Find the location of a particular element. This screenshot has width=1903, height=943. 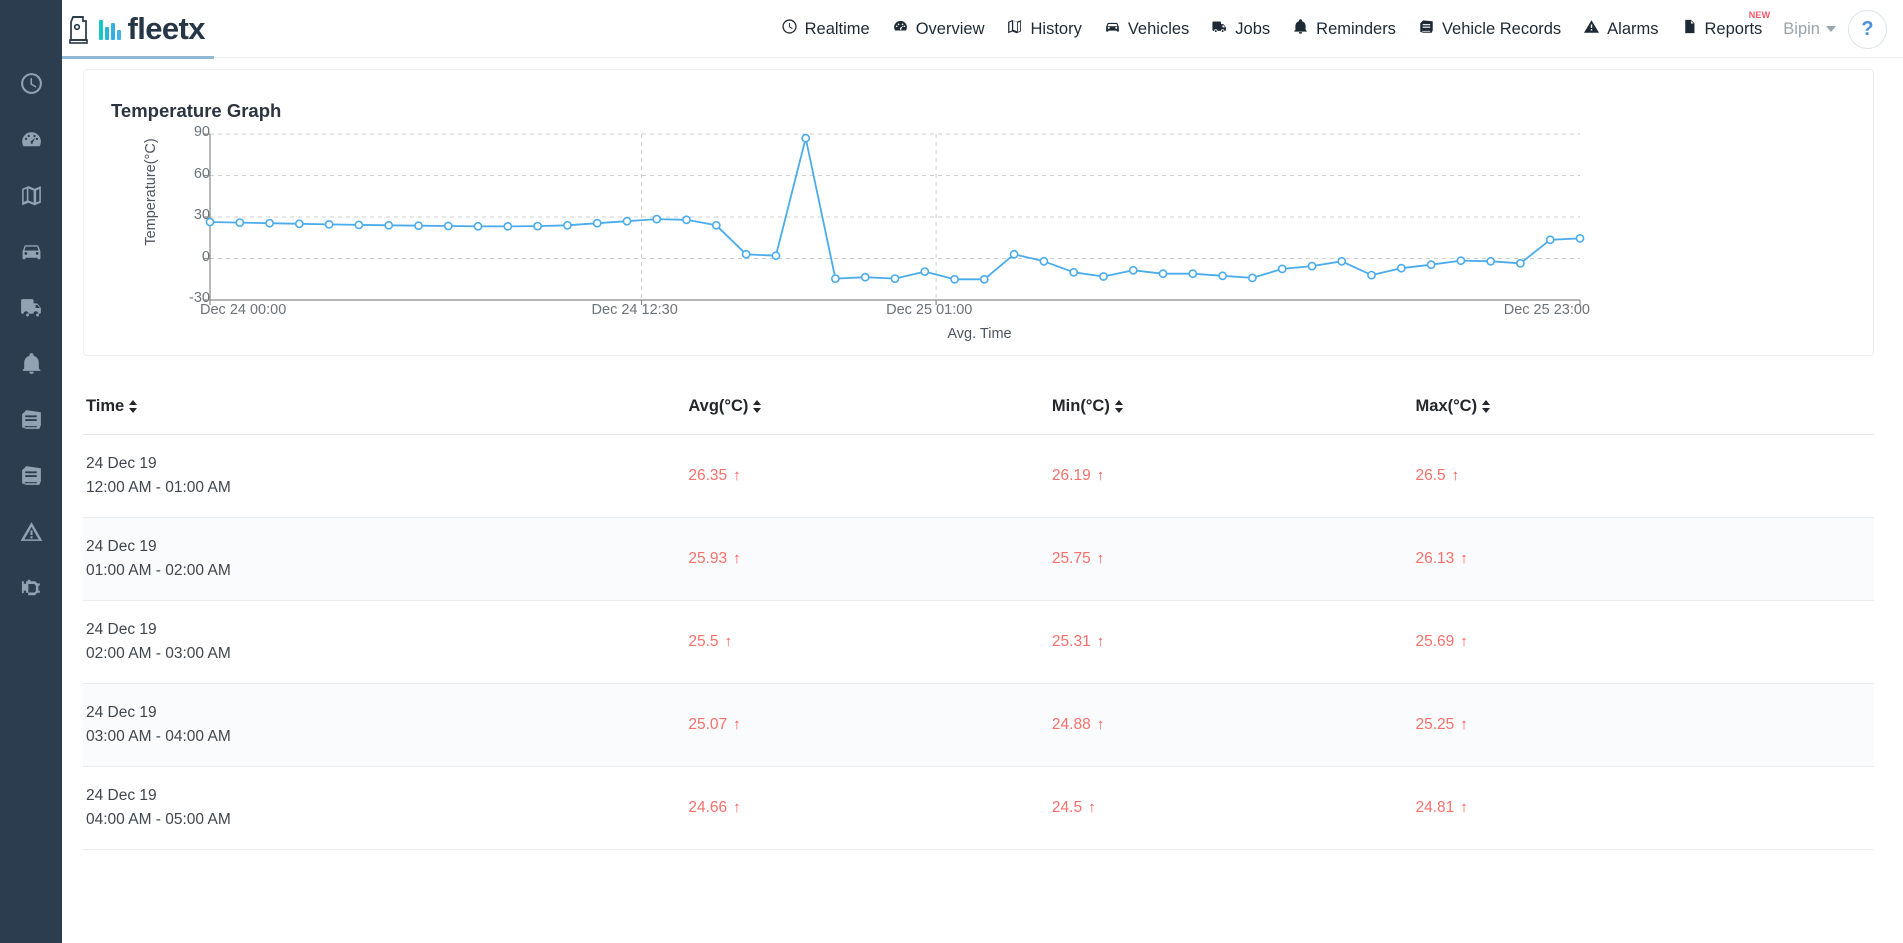

cell-min: 24.5 ↑ is located at coordinates (1233, 808).